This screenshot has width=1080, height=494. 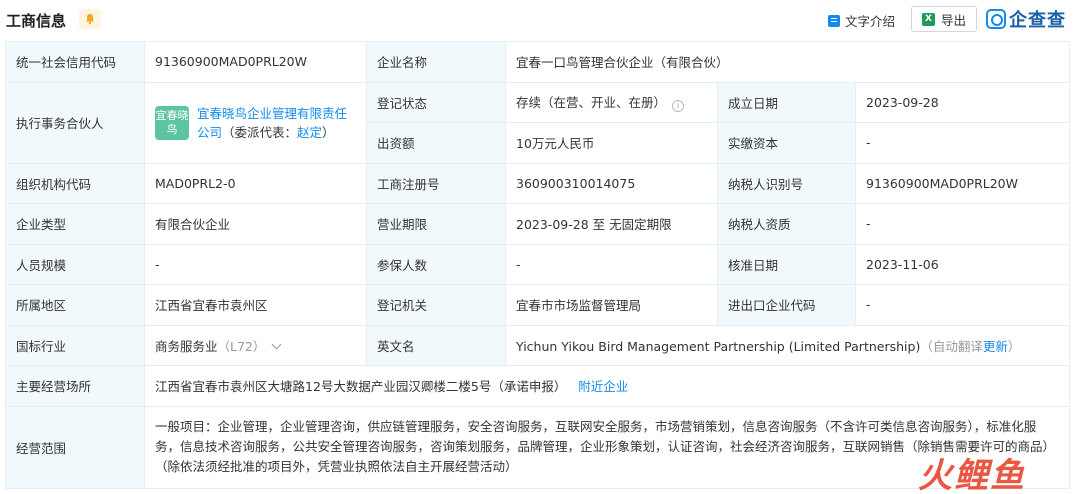 What do you see at coordinates (611, 143) in the screenshot?
I see `capital-value: 10万元人民币` at bounding box center [611, 143].